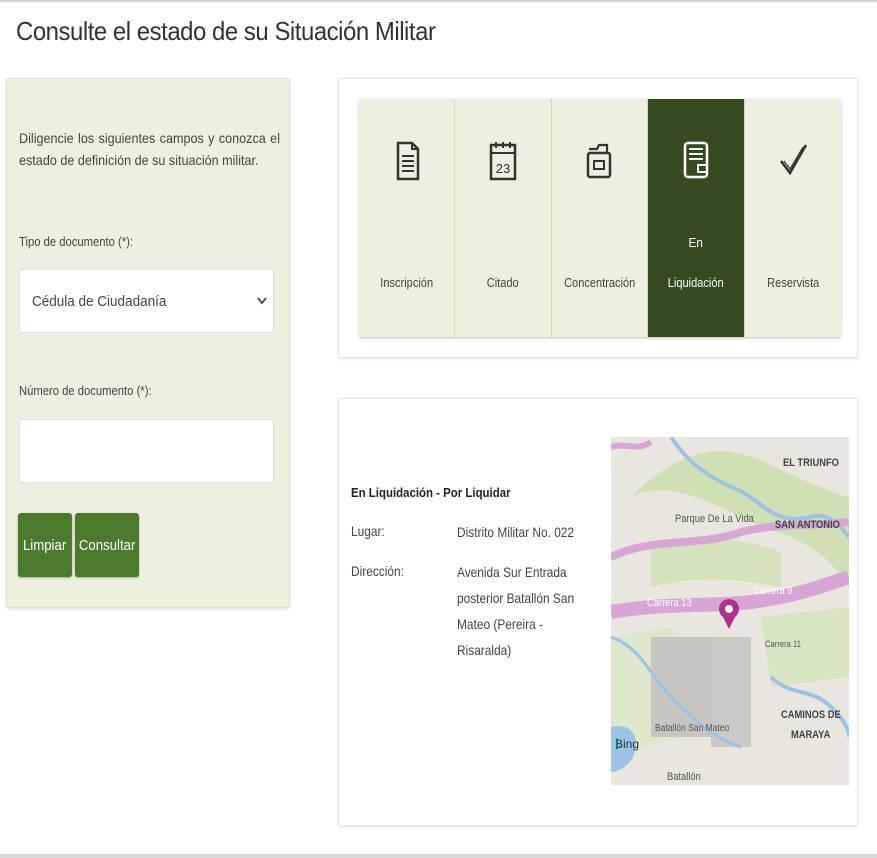 This screenshot has height=858, width=877. Describe the element at coordinates (773, 591) in the screenshot. I see `map-label-carrera9: Carrera 9` at that location.